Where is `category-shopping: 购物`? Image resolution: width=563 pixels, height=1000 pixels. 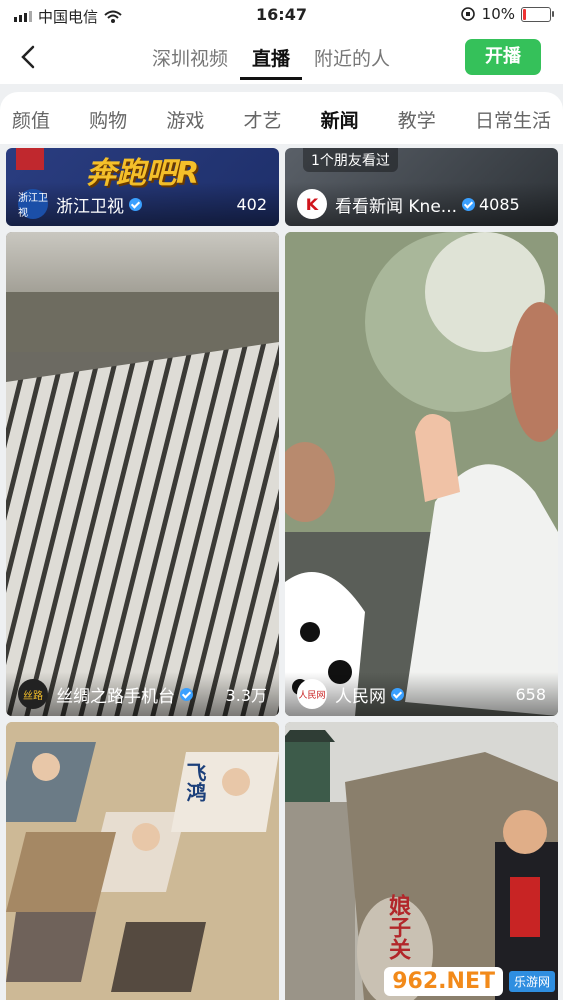 category-shopping: 购物 is located at coordinates (108, 119).